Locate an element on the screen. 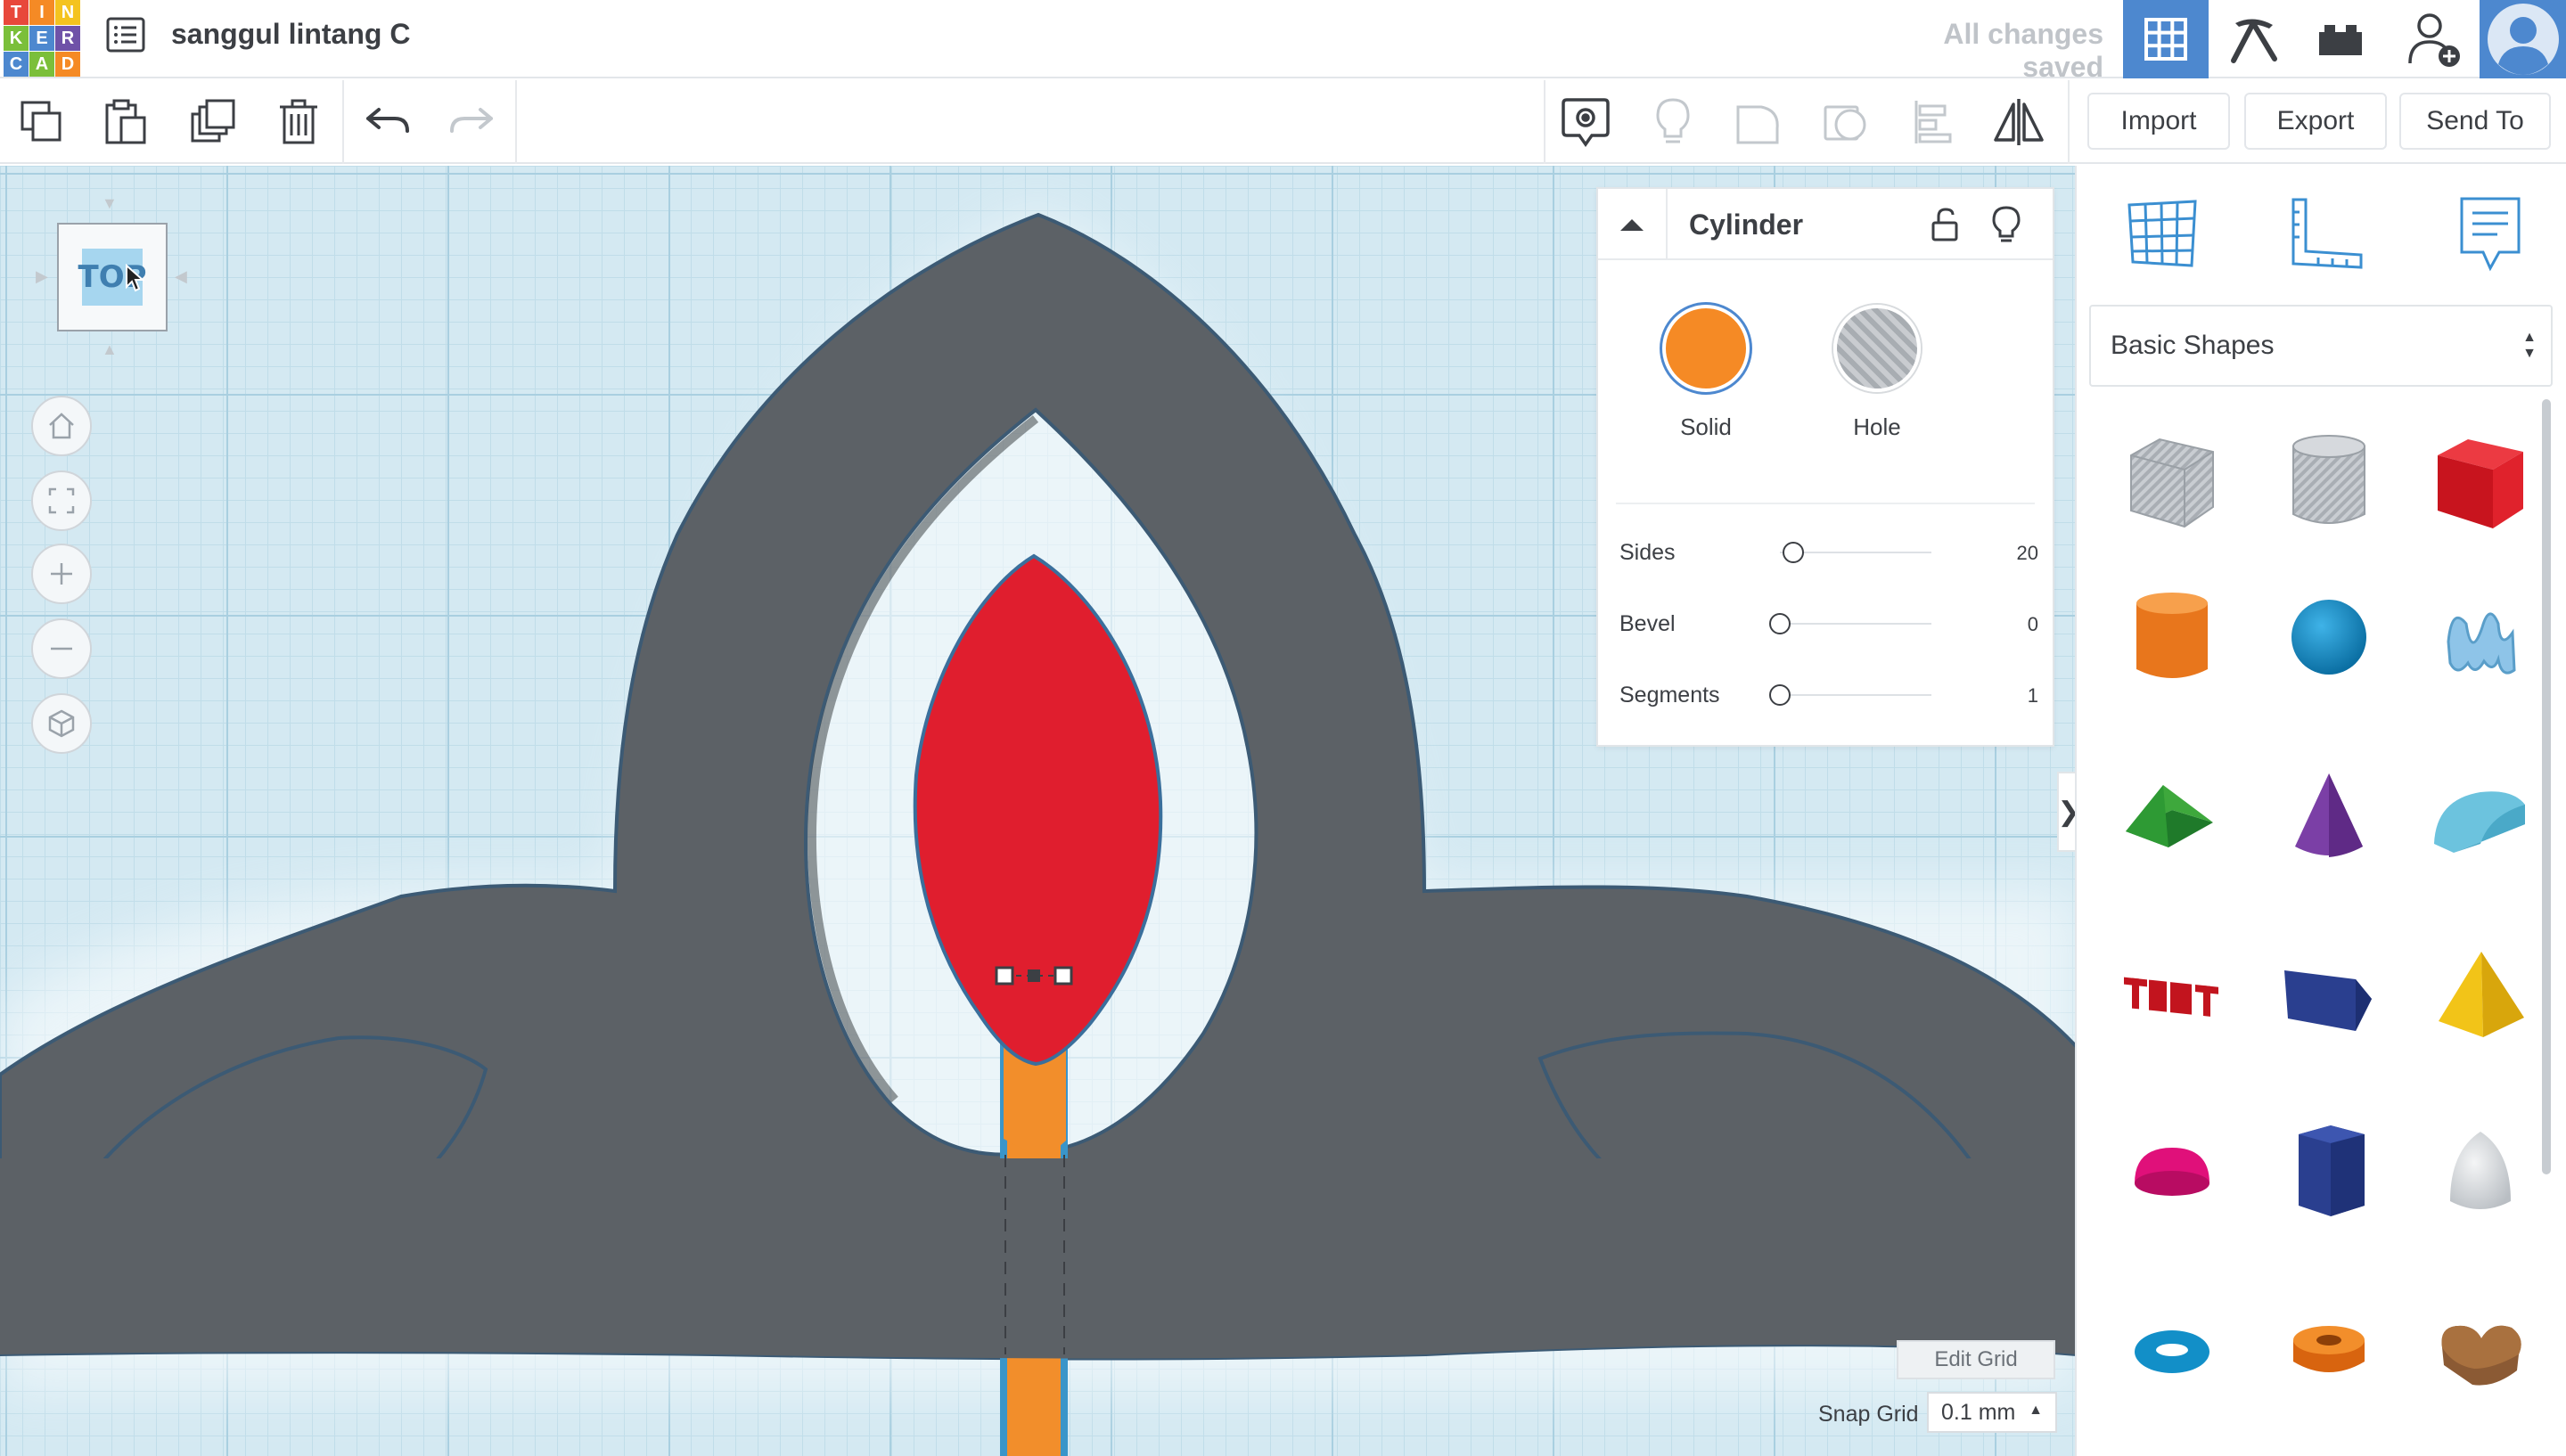  paraboloid-icon is located at coordinates (2480, 1170).